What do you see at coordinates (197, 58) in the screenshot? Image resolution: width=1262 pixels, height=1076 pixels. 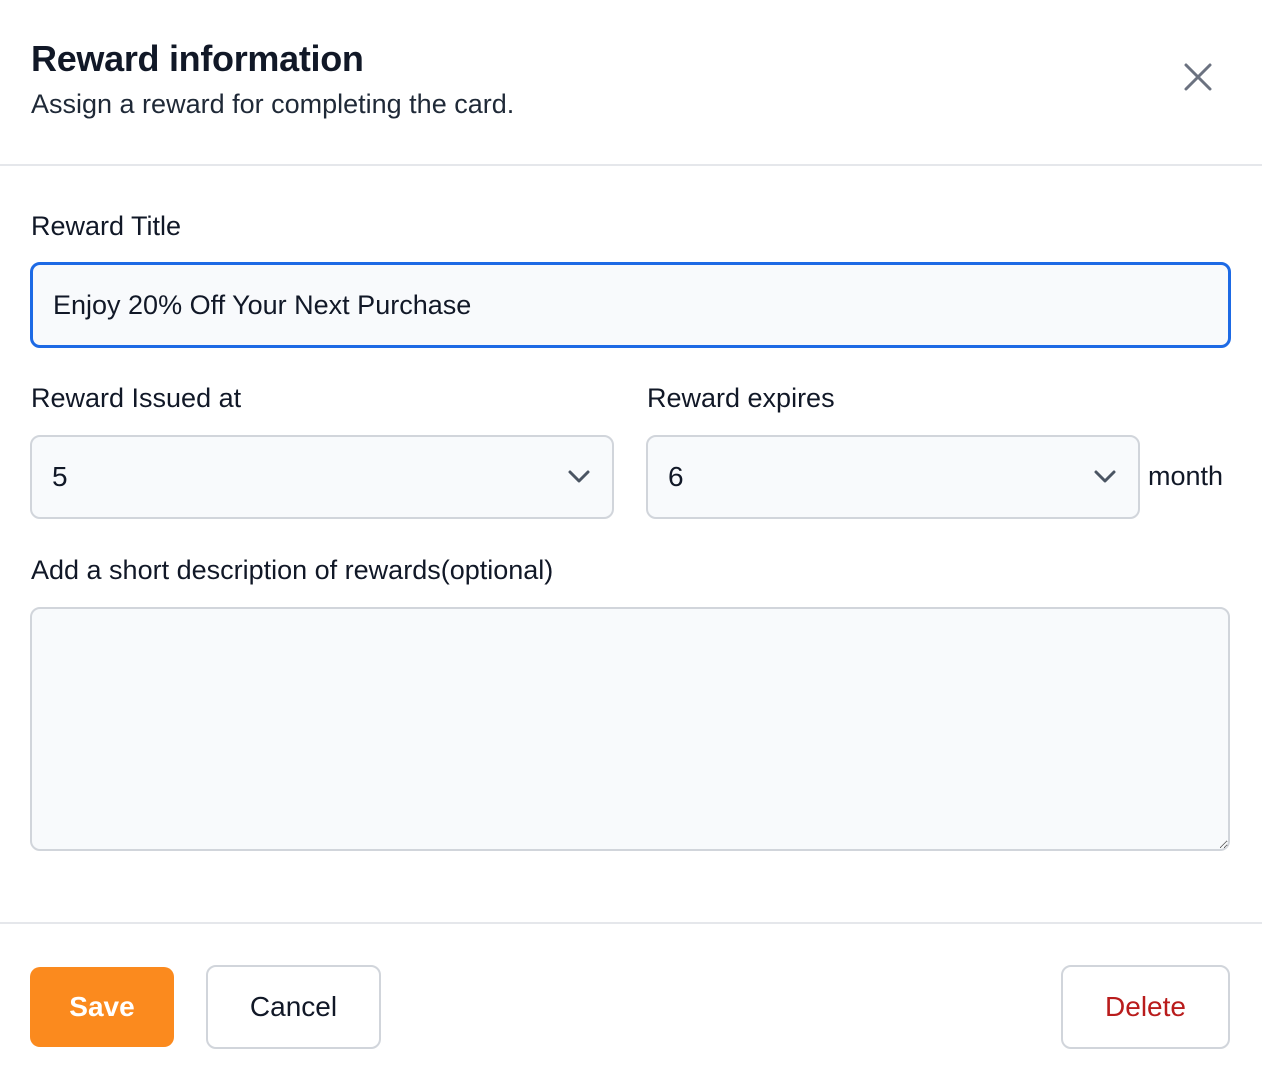 I see `dialog-title: Reward information` at bounding box center [197, 58].